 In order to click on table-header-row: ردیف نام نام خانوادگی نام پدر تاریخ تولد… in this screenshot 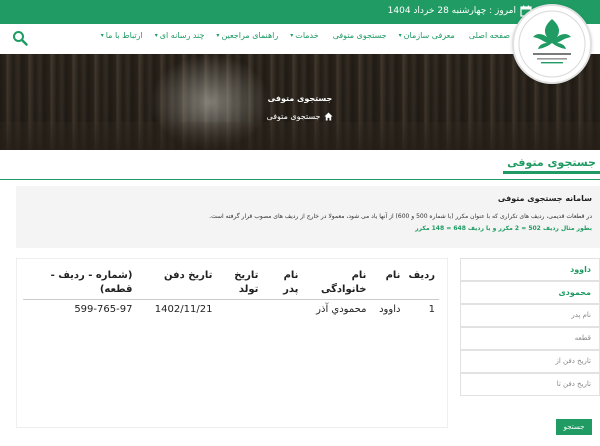, I will do `click(231, 283)`.